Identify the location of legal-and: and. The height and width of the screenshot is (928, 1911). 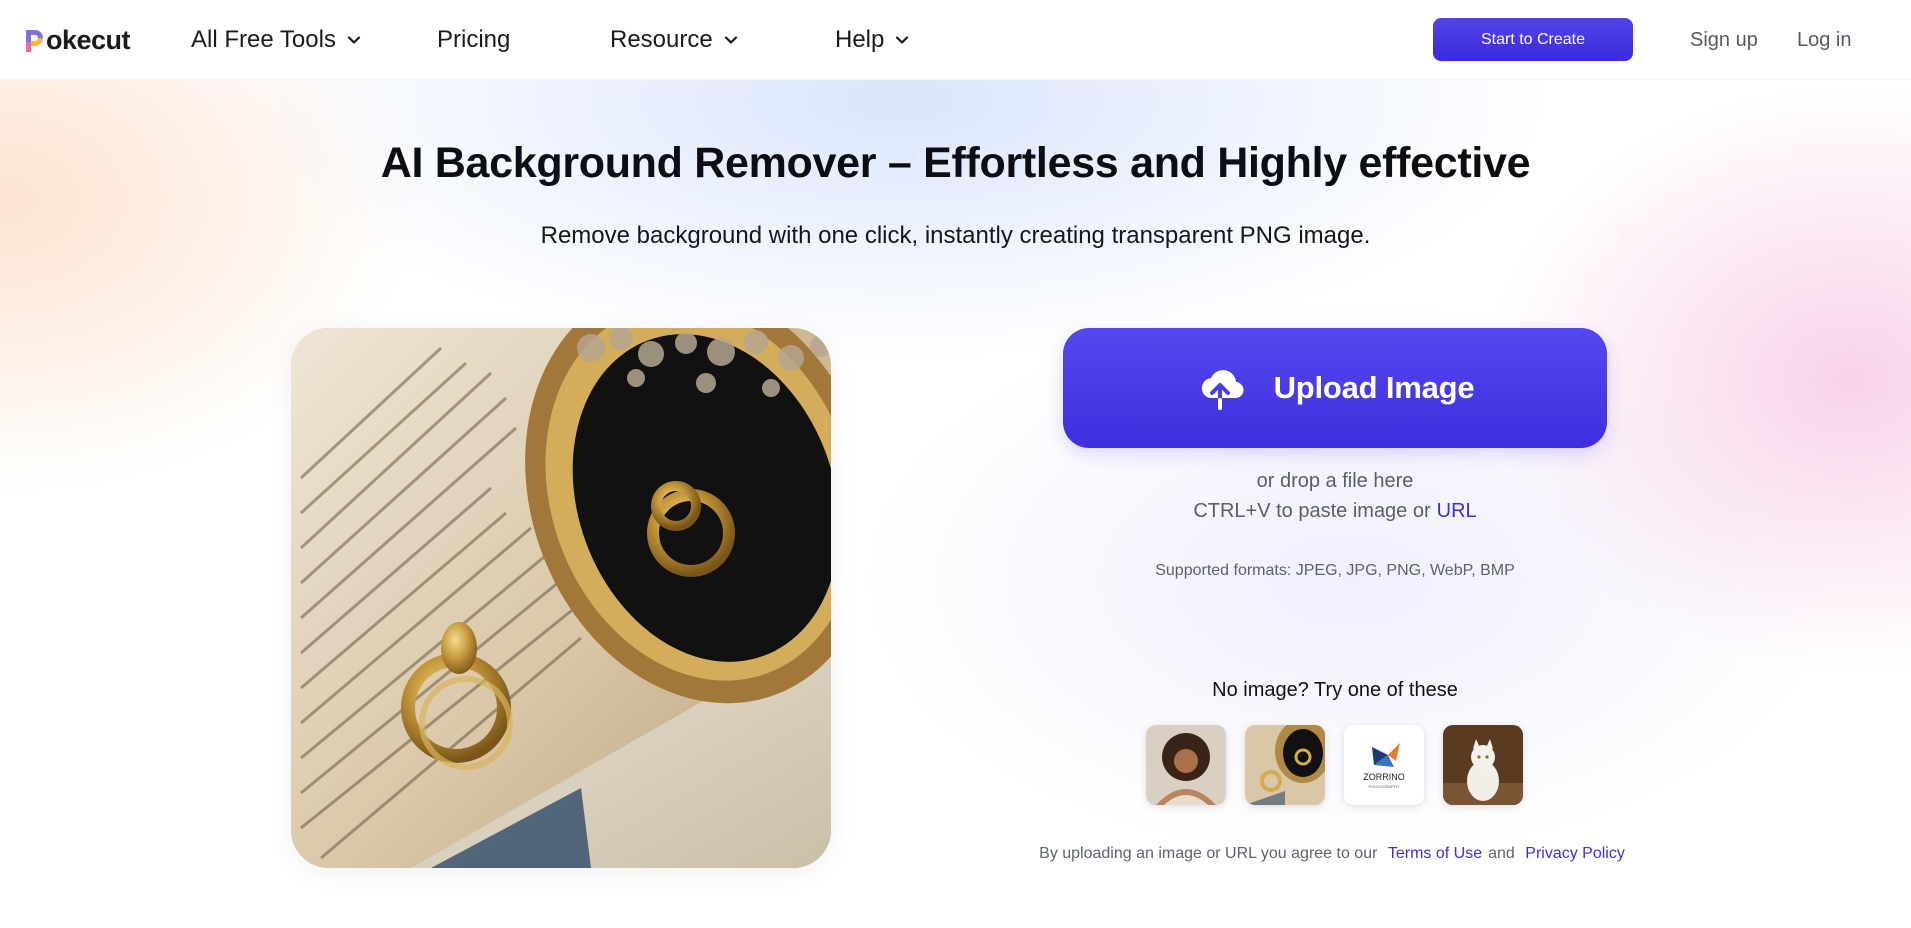
(1501, 853).